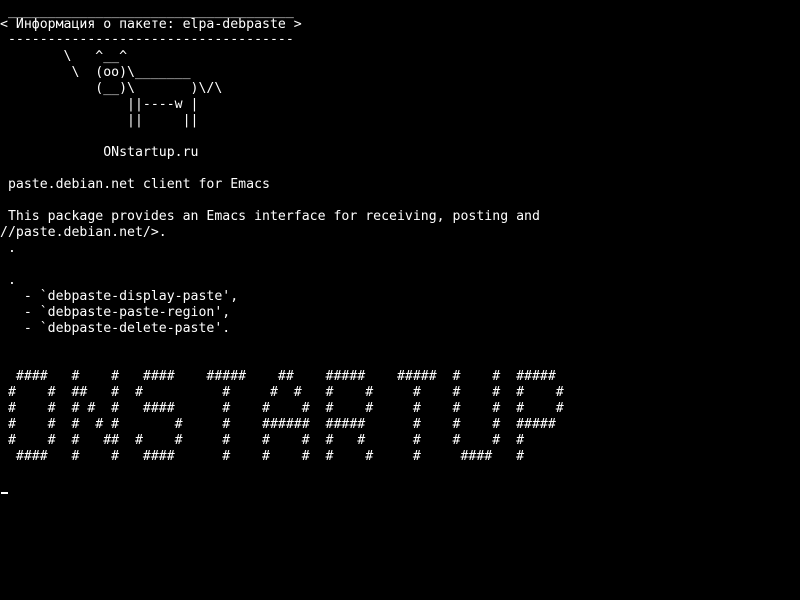  I want to click on text-cursor, so click(4, 493).